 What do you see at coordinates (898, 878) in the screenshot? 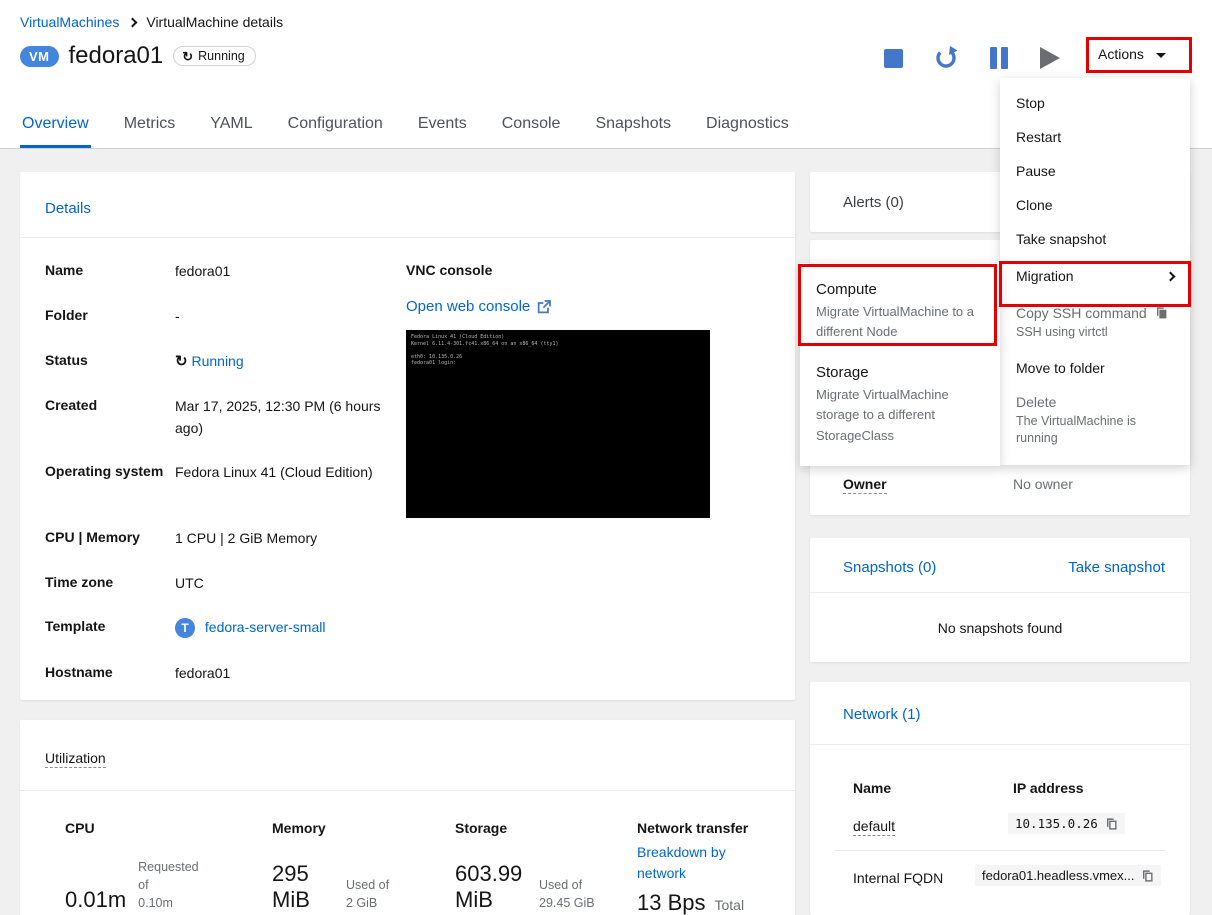
I see `fqdn-label: Internal FQDN` at bounding box center [898, 878].